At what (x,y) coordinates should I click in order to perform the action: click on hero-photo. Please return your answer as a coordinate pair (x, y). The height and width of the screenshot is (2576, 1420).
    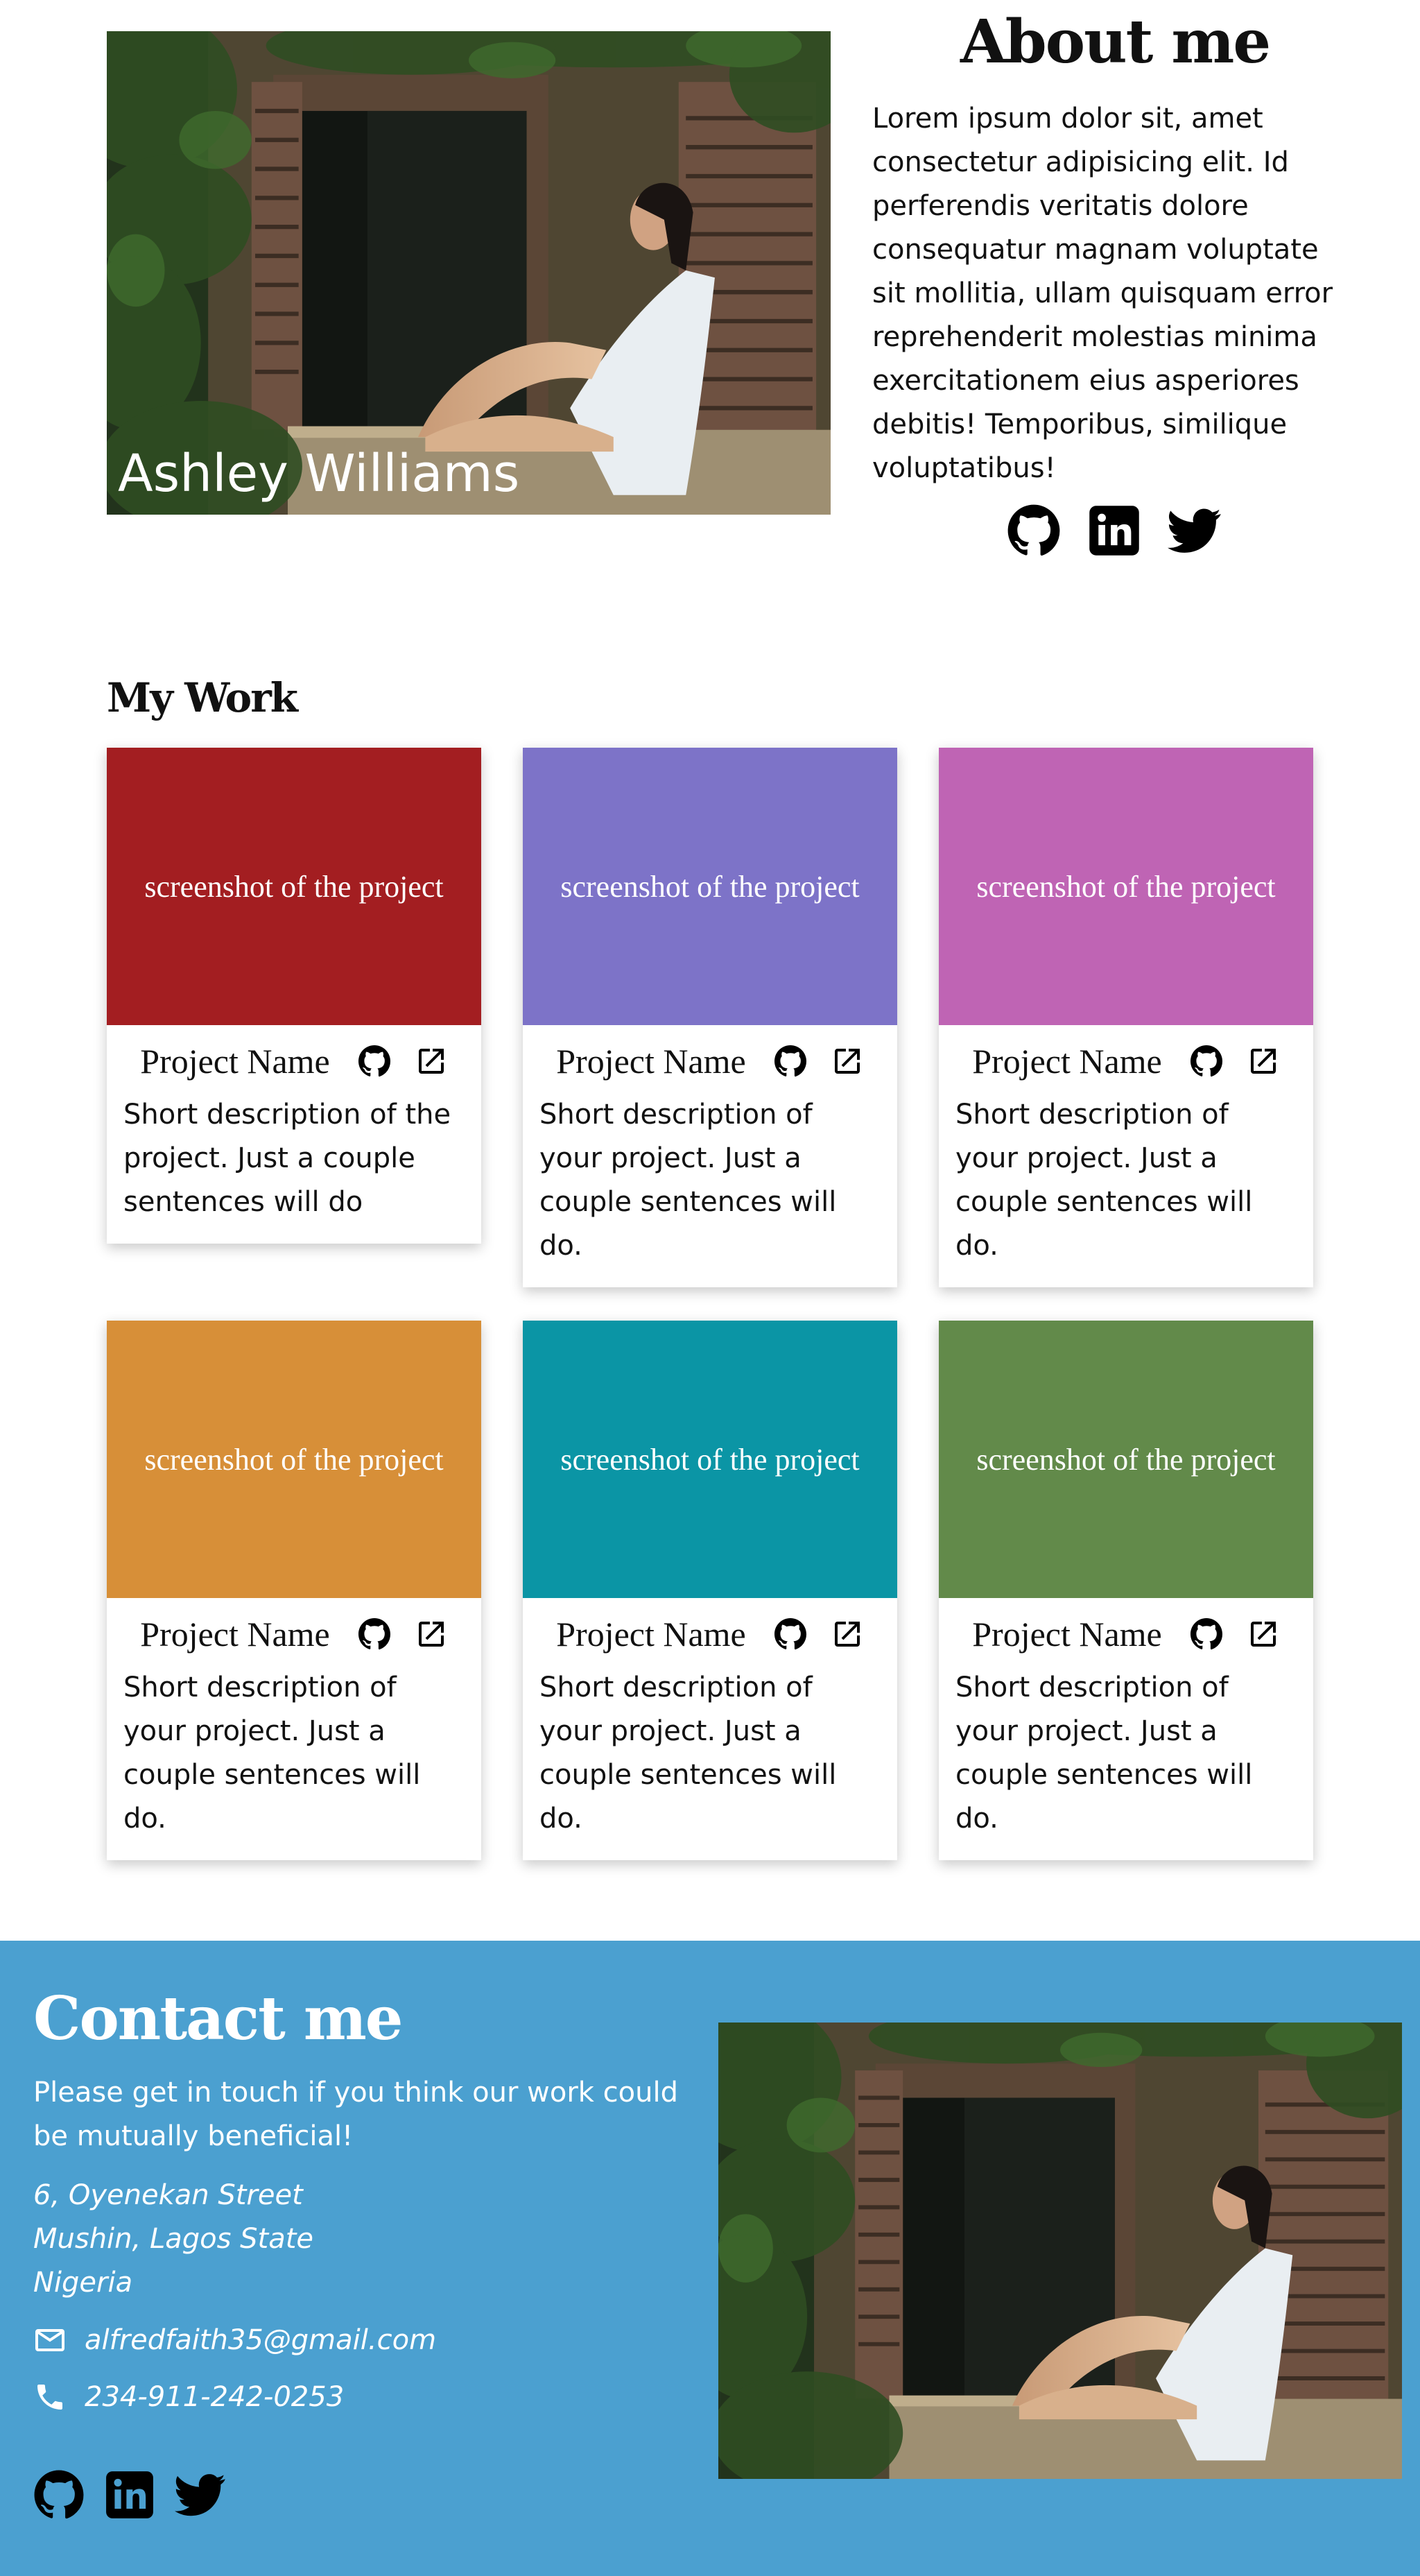
    Looking at the image, I should click on (469, 273).